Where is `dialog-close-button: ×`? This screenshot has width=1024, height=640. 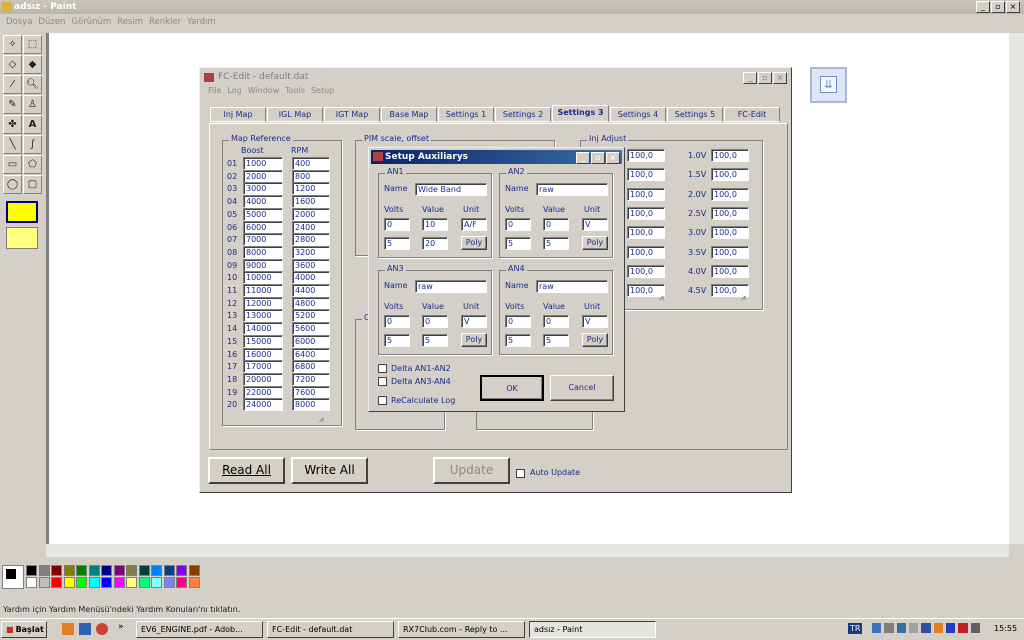
dialog-close-button: × is located at coordinates (613, 158).